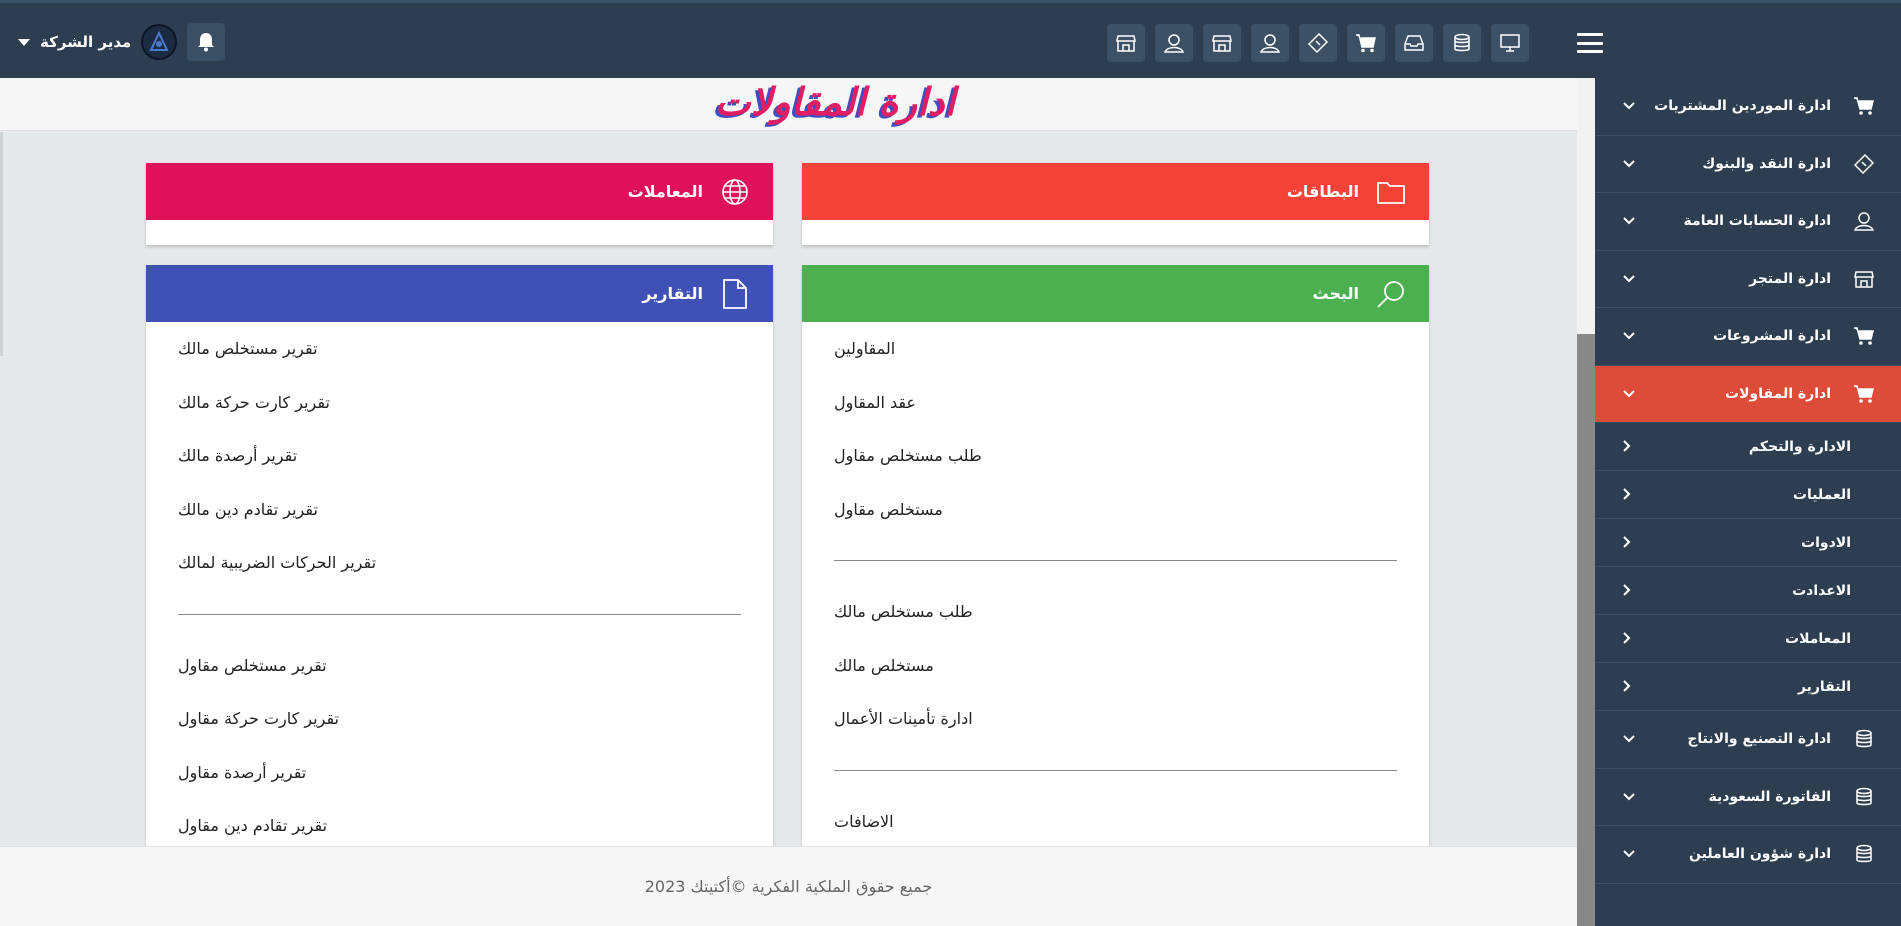 Image resolution: width=1901 pixels, height=926 pixels. What do you see at coordinates (1115, 403) in the screenshot?
I see `list-item: عقد المقاول` at bounding box center [1115, 403].